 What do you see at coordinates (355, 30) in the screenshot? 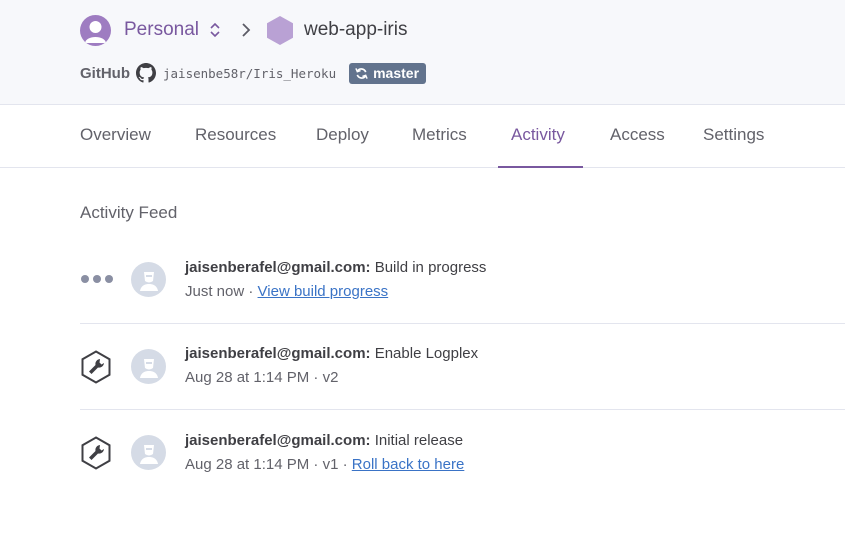
I see `app-name: web-app-iris` at bounding box center [355, 30].